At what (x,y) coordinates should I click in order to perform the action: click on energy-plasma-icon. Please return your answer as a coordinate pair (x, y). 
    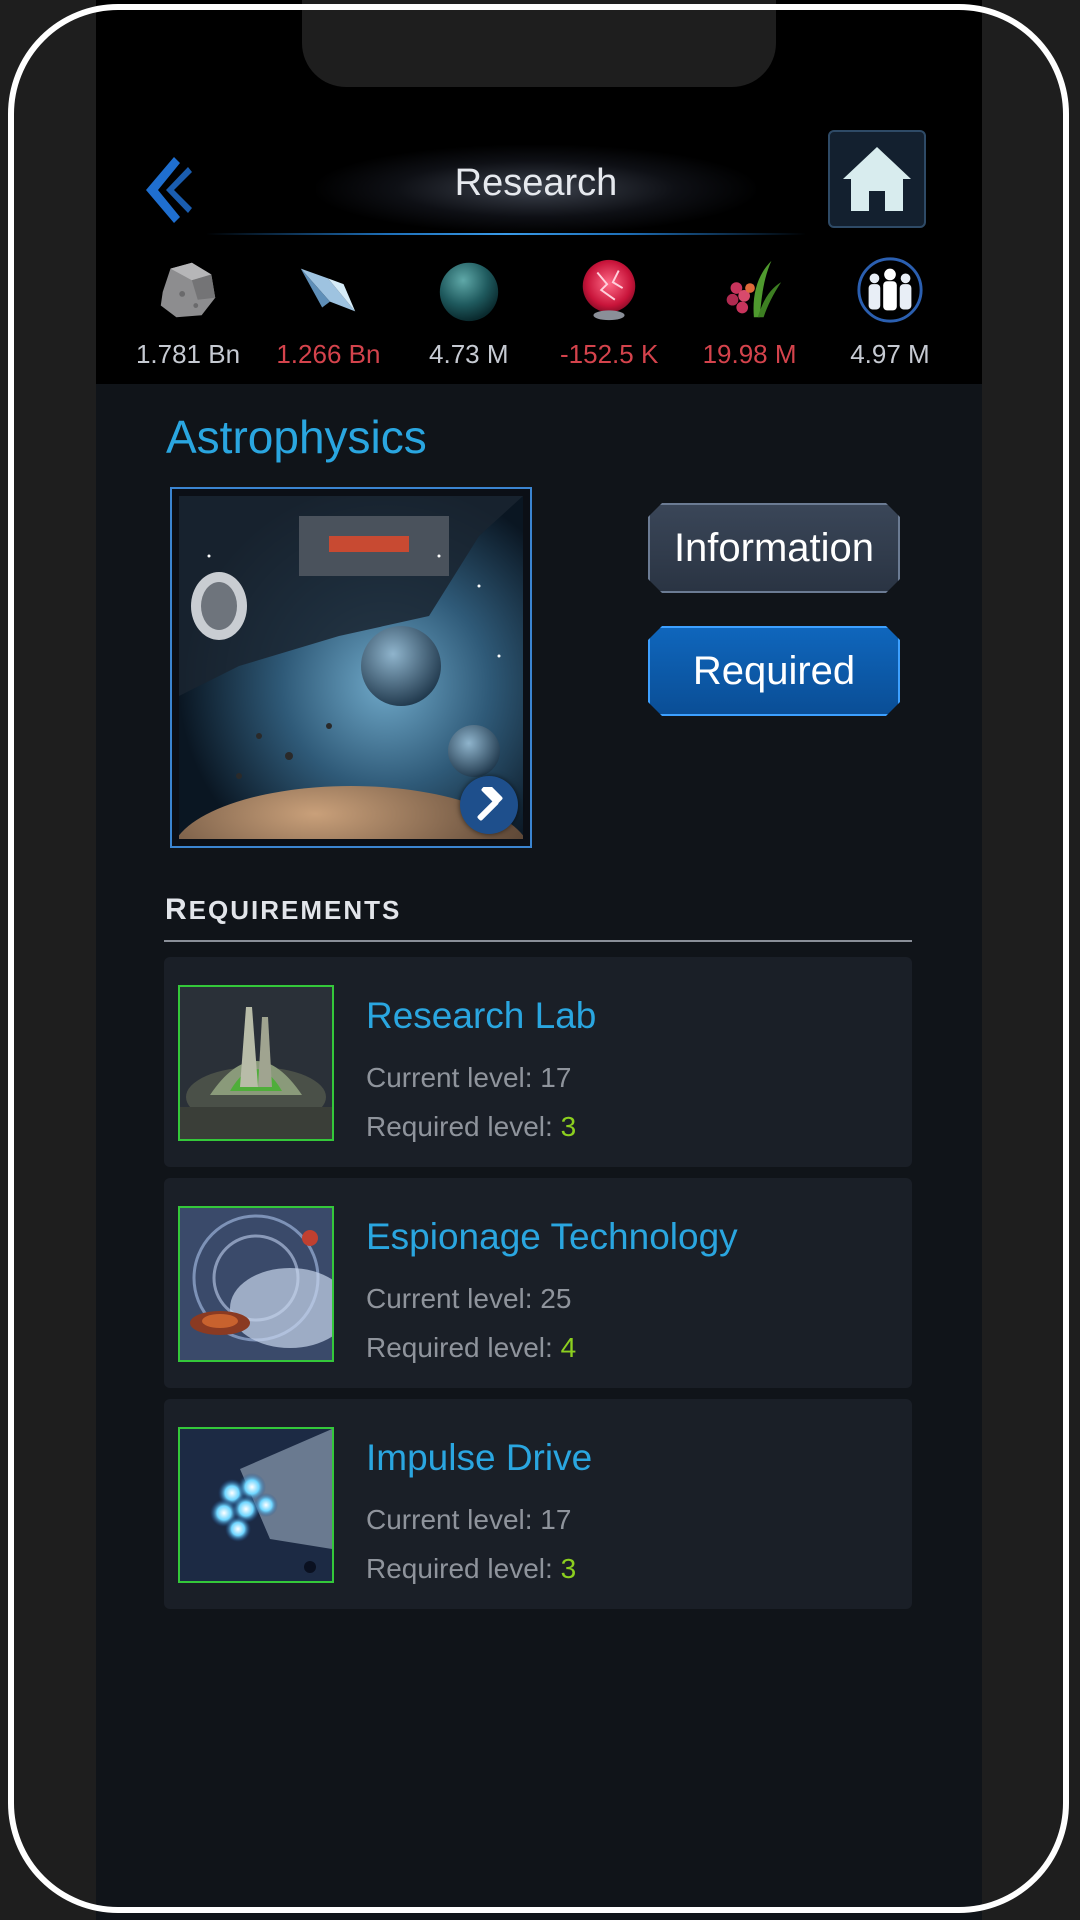
    Looking at the image, I should click on (609, 290).